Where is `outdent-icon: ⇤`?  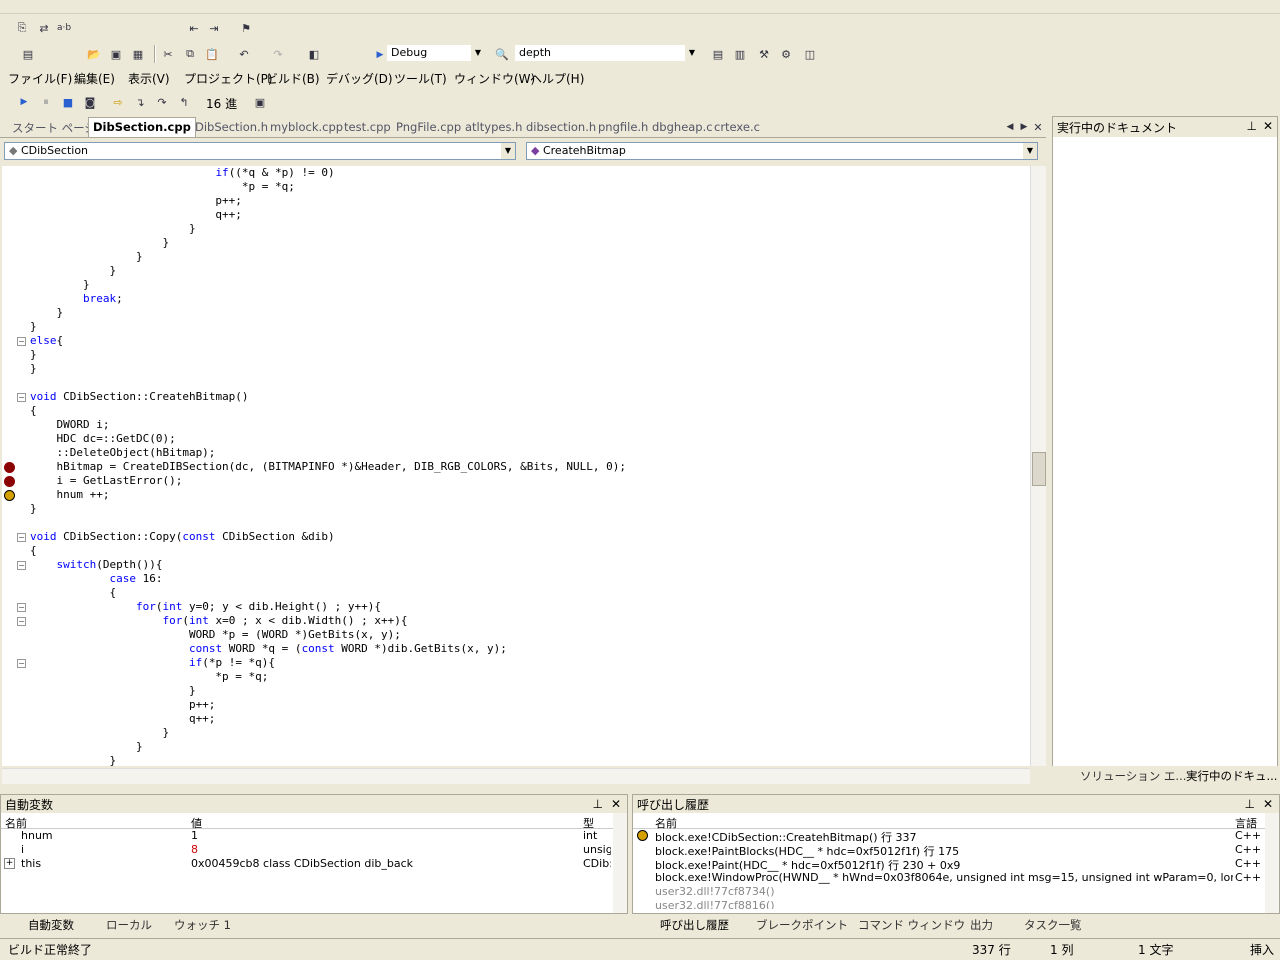 outdent-icon: ⇤ is located at coordinates (194, 28).